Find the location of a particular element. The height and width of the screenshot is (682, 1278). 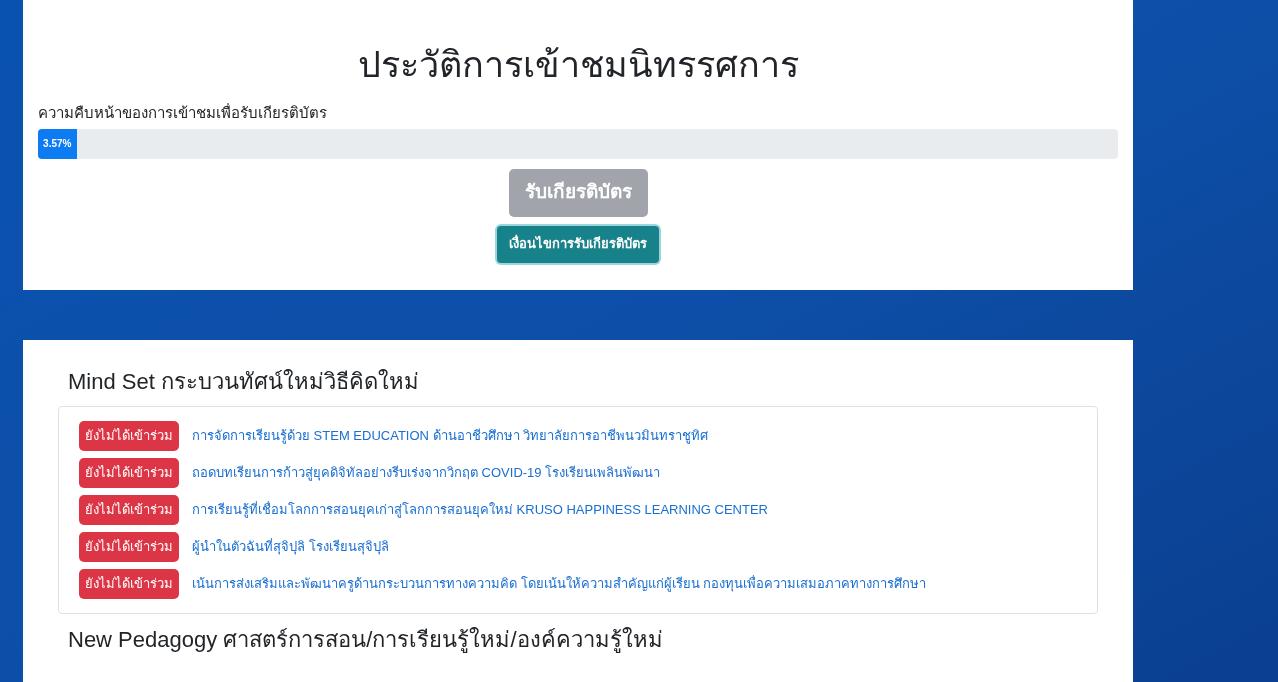

exhibition-link: ผู้นำในตัวฉันที่สุจิปุลิ โรงเรียนสุจิปุลิ is located at coordinates (290, 546).